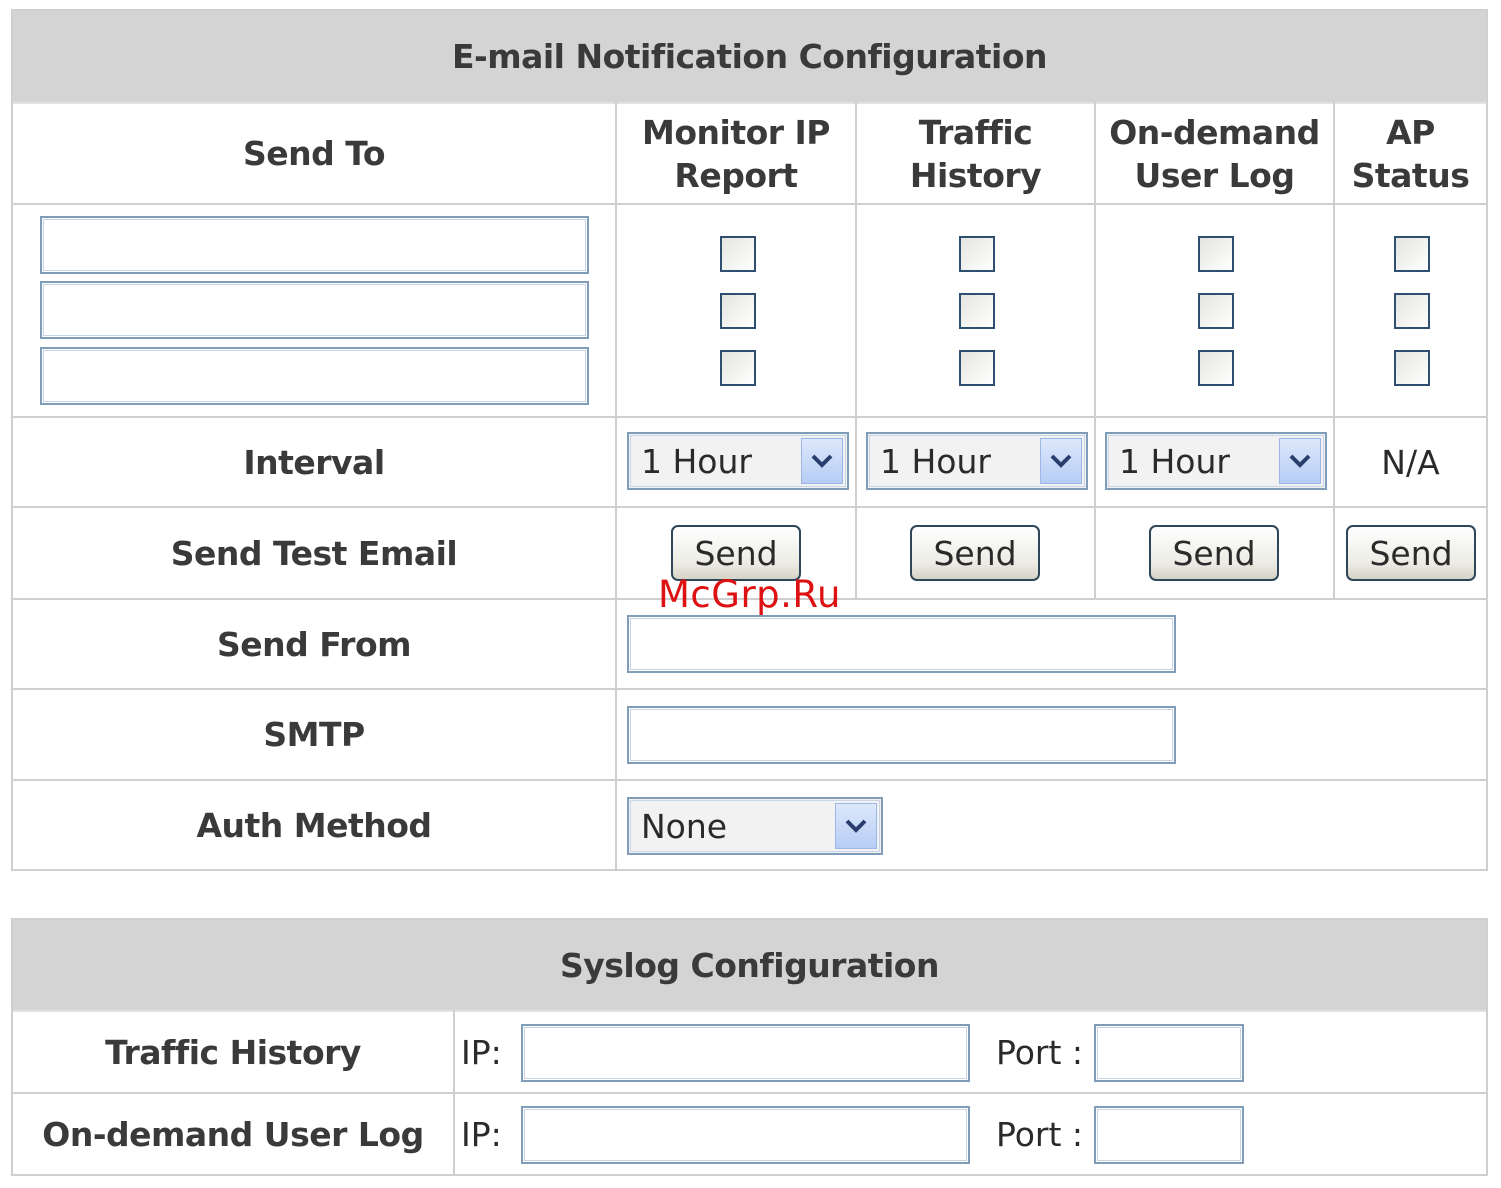 The height and width of the screenshot is (1188, 1501). I want to click on ap-status-send-button: Send, so click(1411, 553).